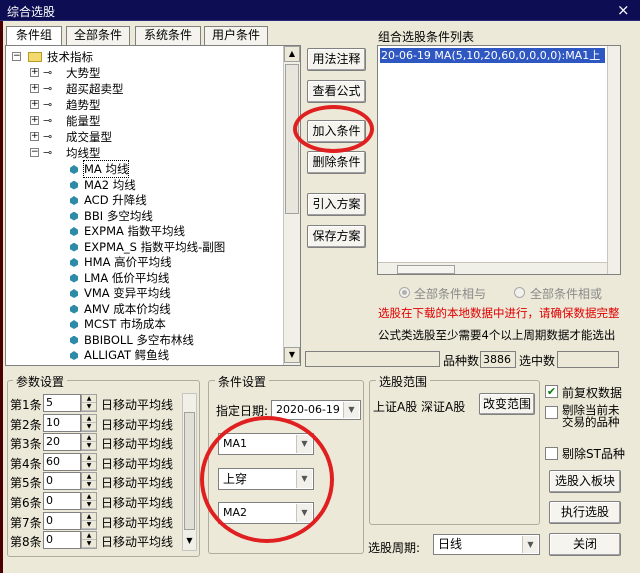 The width and height of the screenshot is (640, 573). What do you see at coordinates (336, 59) in the screenshot?
I see `usage-button: 用法注释` at bounding box center [336, 59].